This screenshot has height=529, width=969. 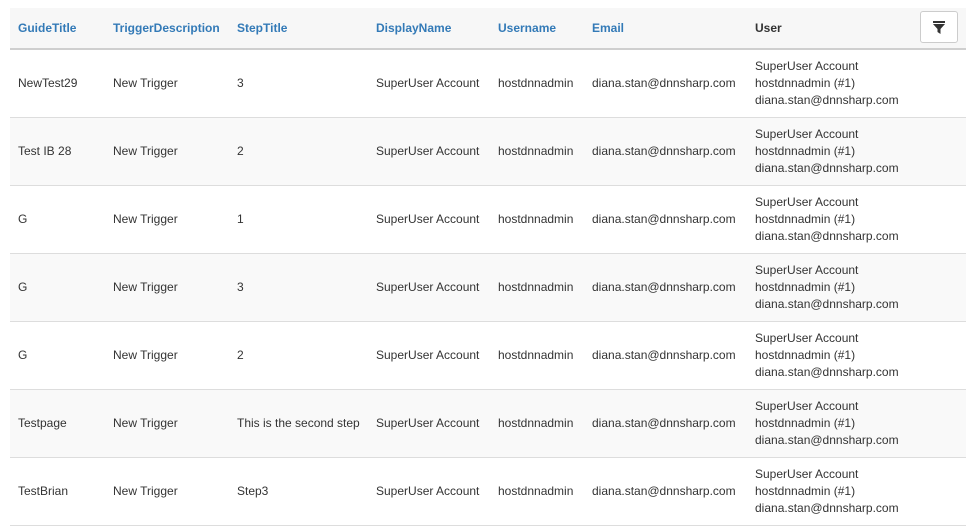 What do you see at coordinates (253, 491) in the screenshot?
I see `step-title-cell: Step3` at bounding box center [253, 491].